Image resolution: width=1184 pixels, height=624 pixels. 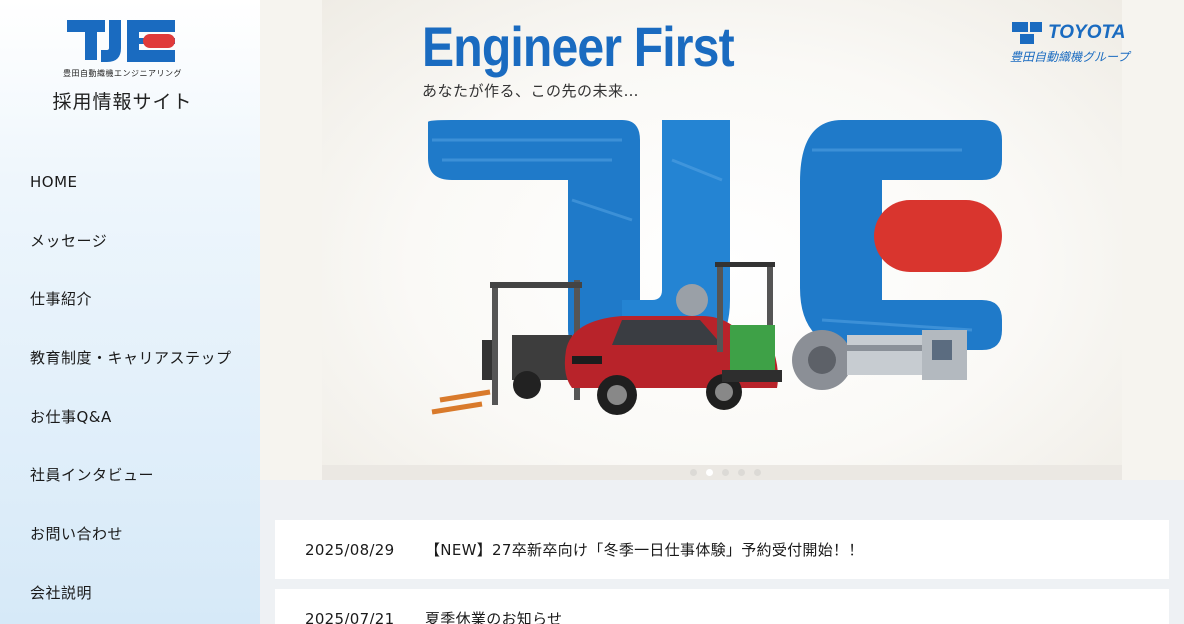 I want to click on toyota-group-label: 豊田自動織機グループ, so click(x=1070, y=57).